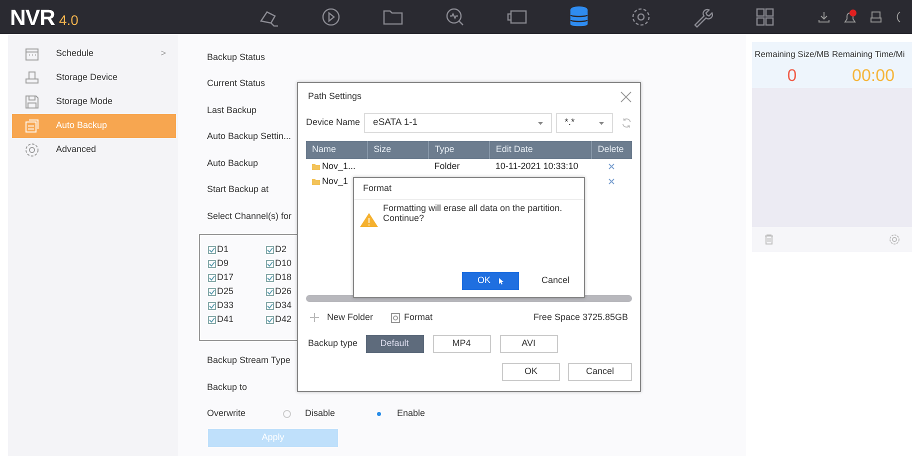 The width and height of the screenshot is (912, 456). What do you see at coordinates (876, 17) in the screenshot?
I see `printer-icon` at bounding box center [876, 17].